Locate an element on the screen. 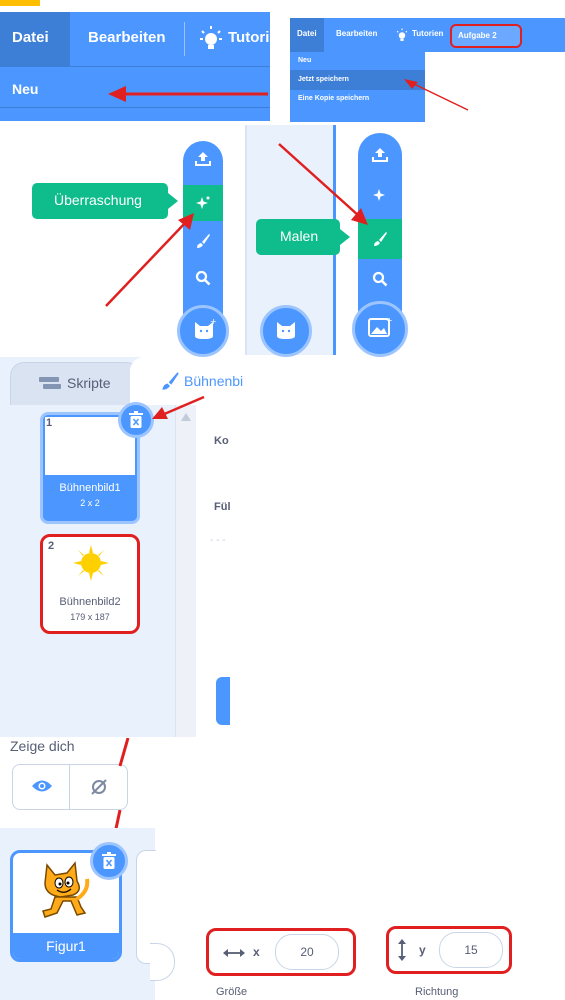 This screenshot has width=565, height=1000. menu-item-label: Jetzt speichern is located at coordinates (323, 79).